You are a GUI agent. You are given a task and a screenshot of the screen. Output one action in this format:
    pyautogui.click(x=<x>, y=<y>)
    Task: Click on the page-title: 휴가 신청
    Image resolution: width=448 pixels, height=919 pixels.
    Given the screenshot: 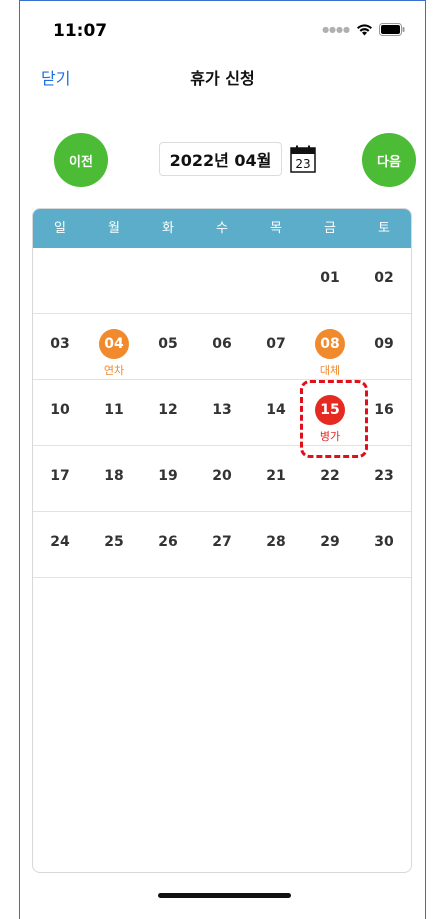 What is the action you would take?
    pyautogui.click(x=222, y=78)
    